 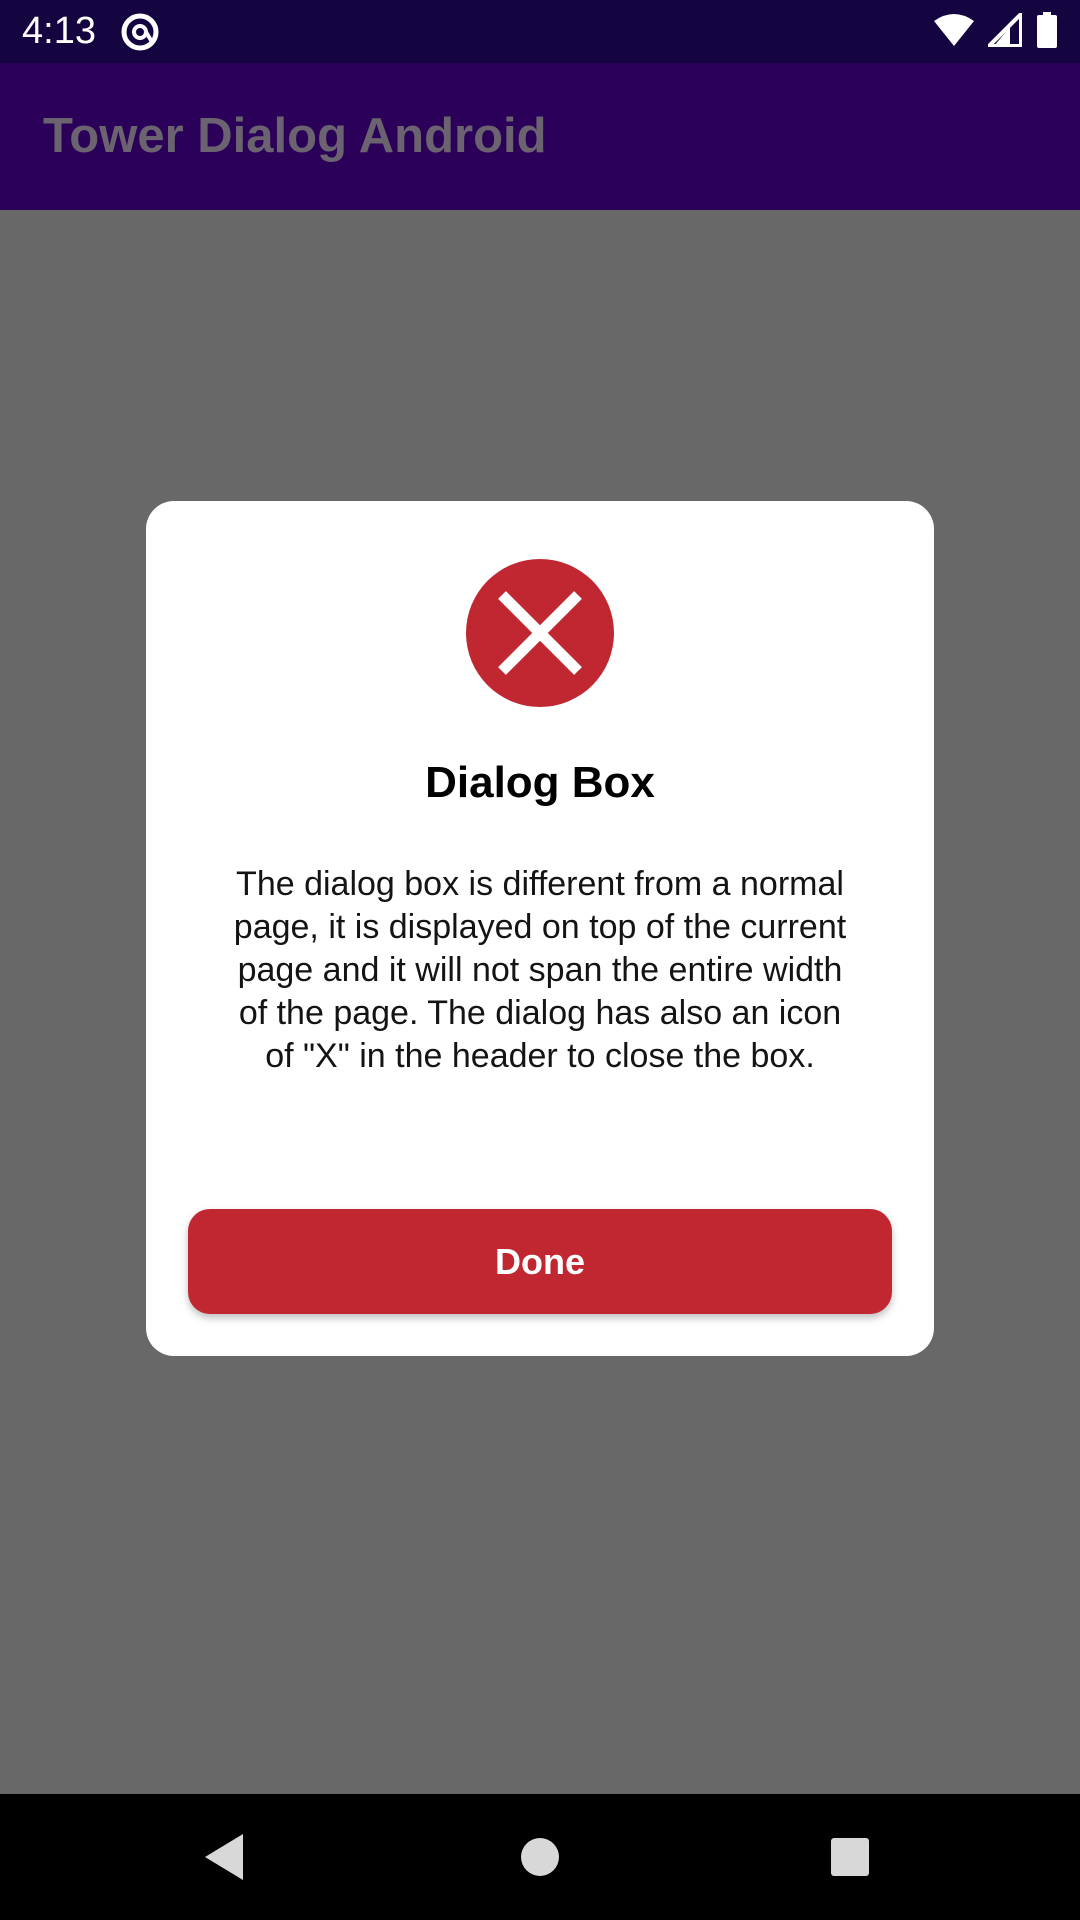 I want to click on close-circle-icon, so click(x=540, y=633).